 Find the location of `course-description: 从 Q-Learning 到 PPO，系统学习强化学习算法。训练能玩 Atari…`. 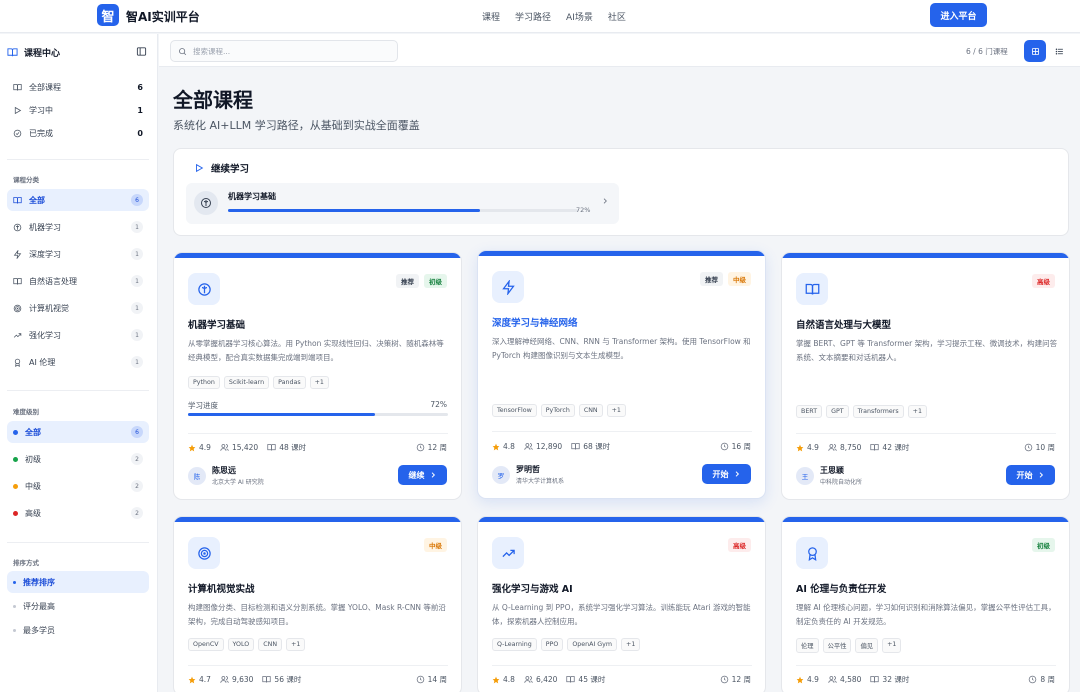

course-description: 从 Q-Learning 到 PPO，系统学习强化学习算法。训练能玩 Atari… is located at coordinates (621, 614).